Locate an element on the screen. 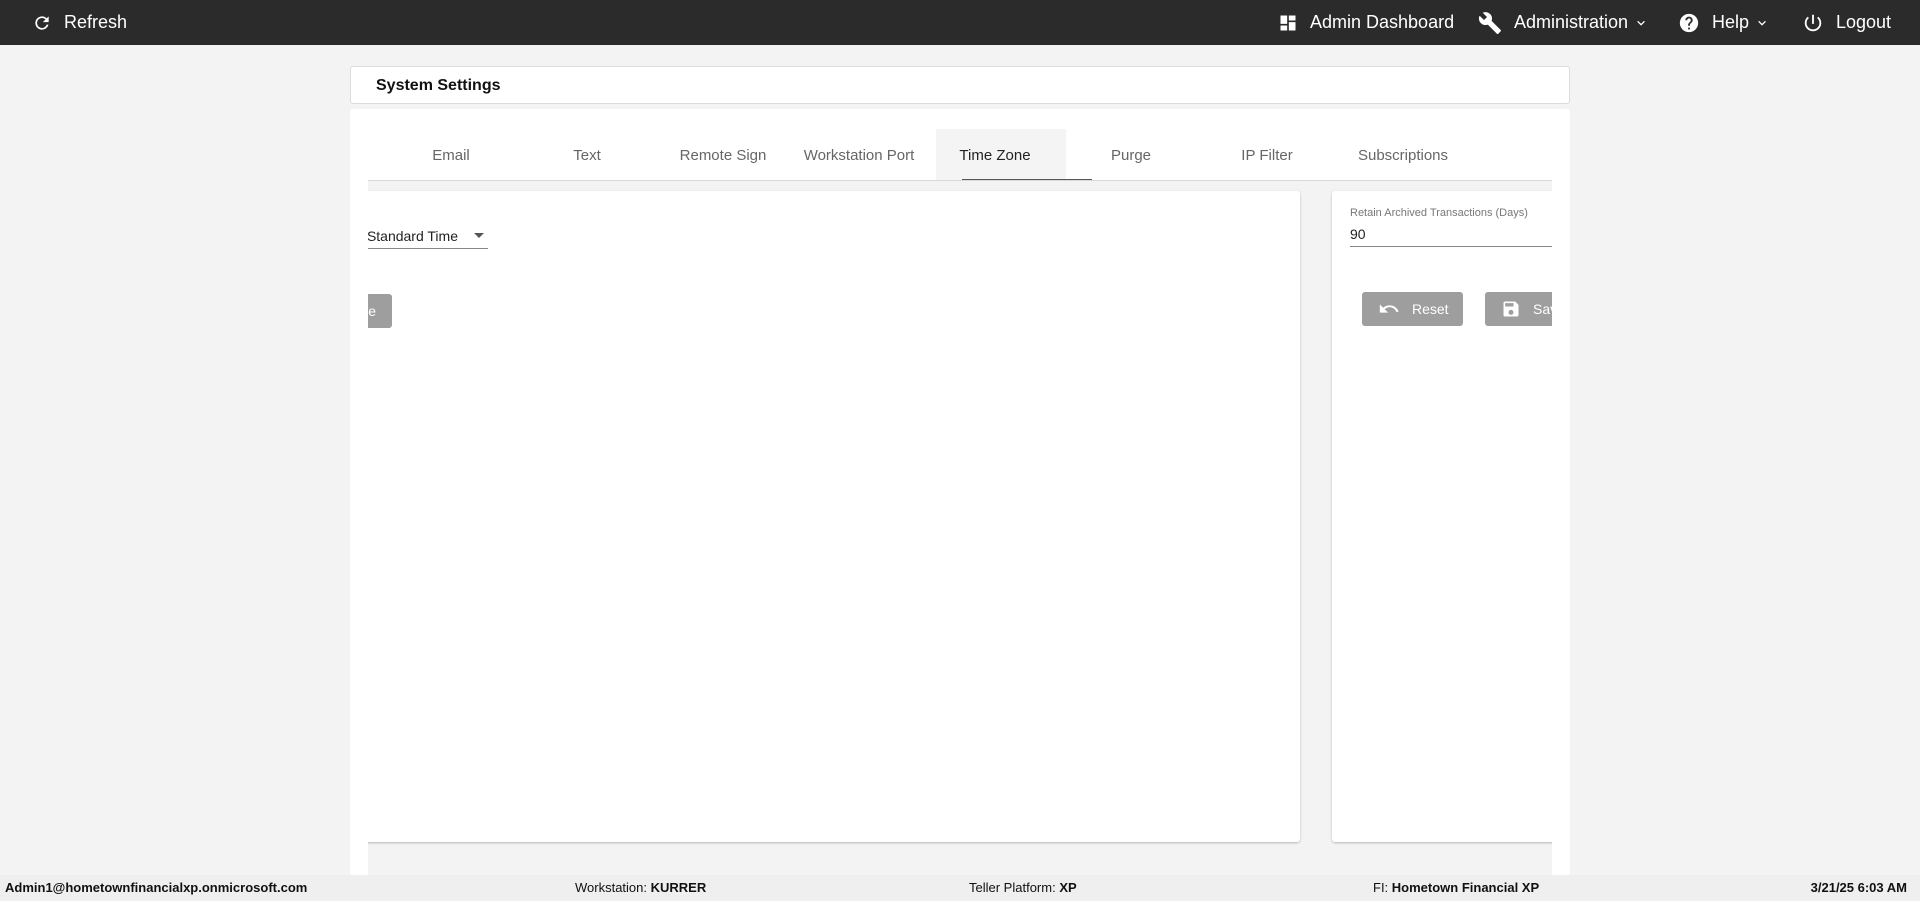 Image resolution: width=1920 pixels, height=901 pixels. help-menu: Help is located at coordinates (1723, 22).